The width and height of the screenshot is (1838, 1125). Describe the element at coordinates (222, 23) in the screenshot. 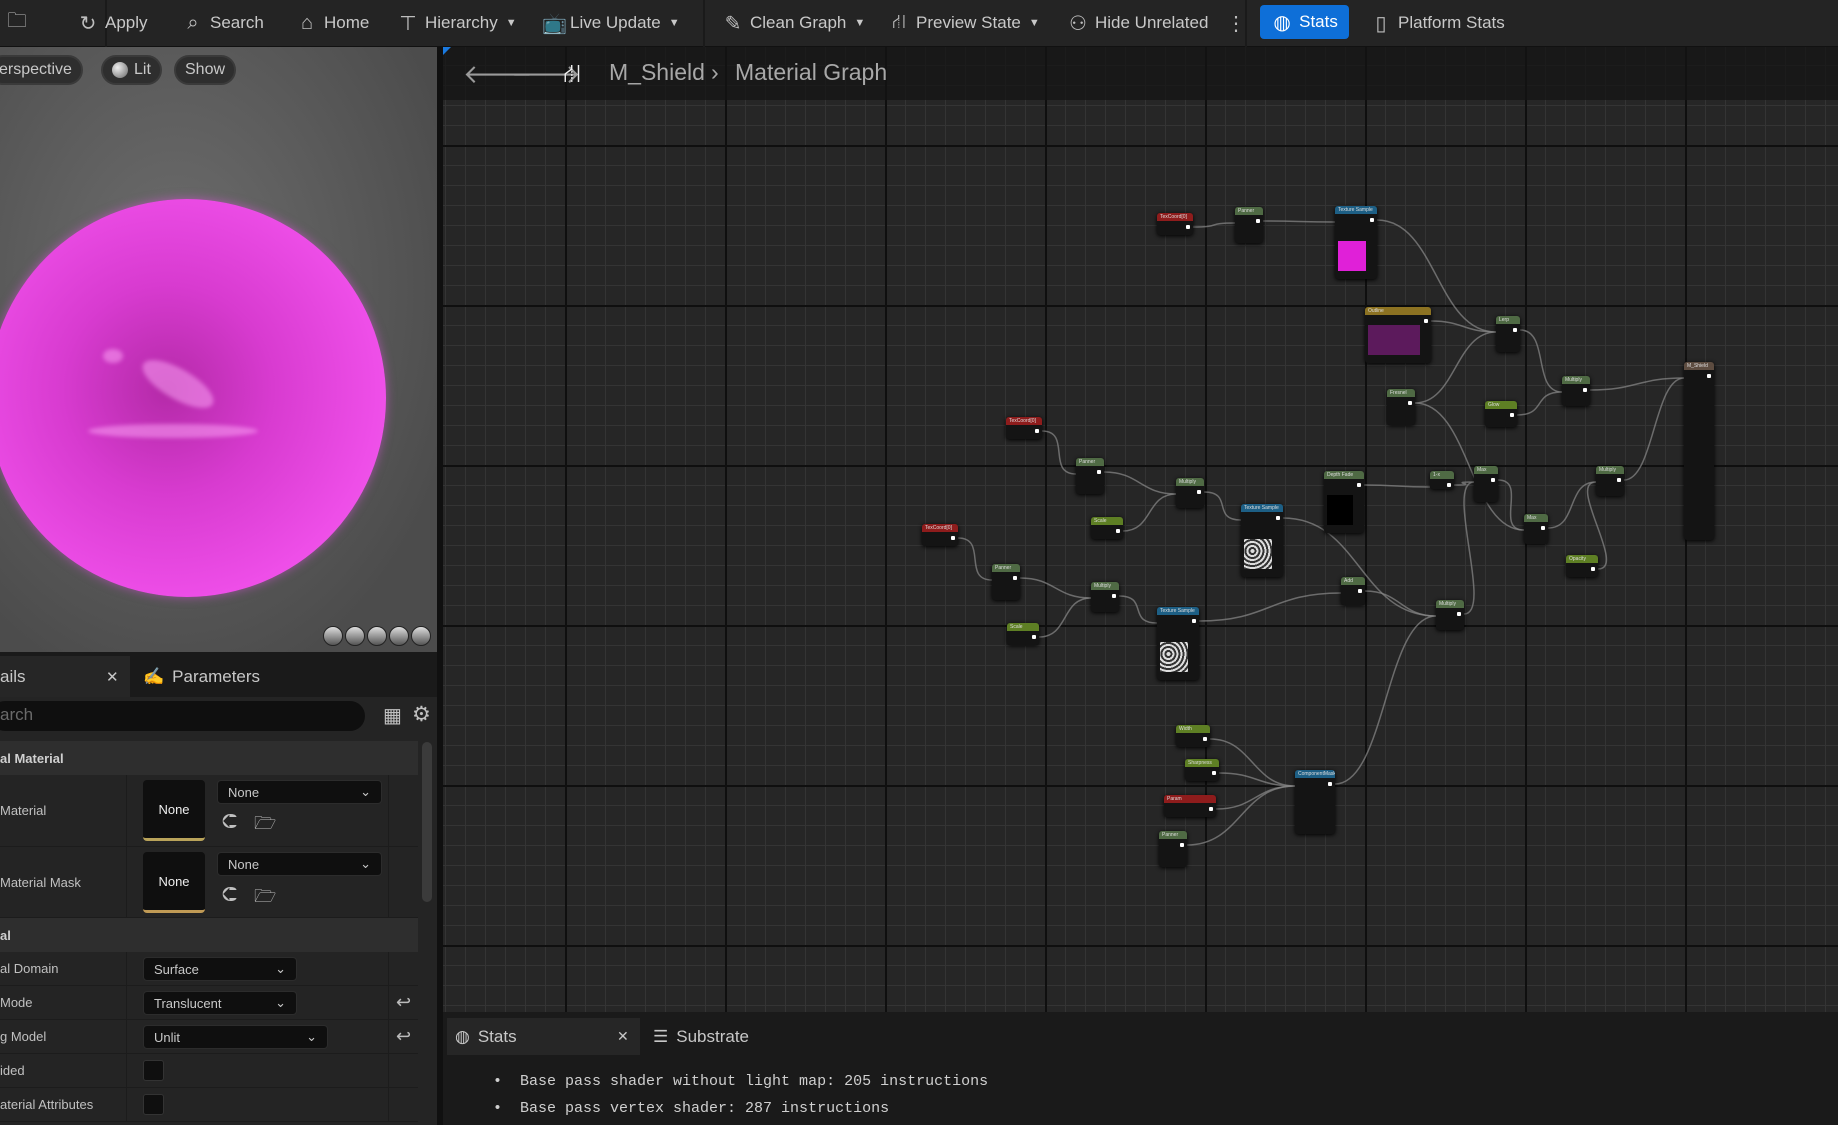

I see `search-button: ⌕ Search` at that location.